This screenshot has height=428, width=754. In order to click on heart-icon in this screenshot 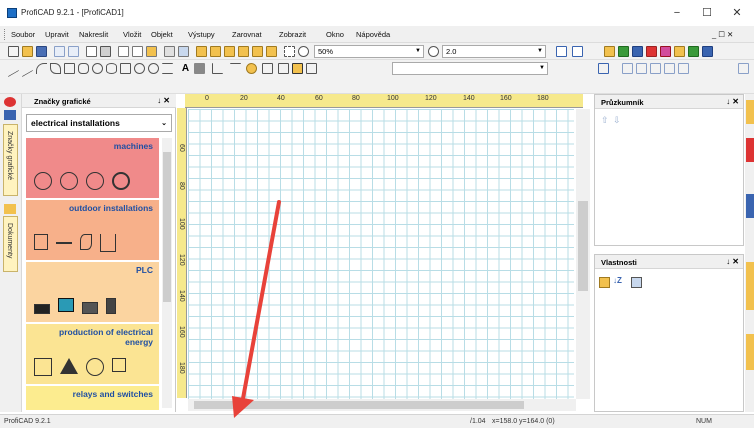, I will do `click(651, 51)`.